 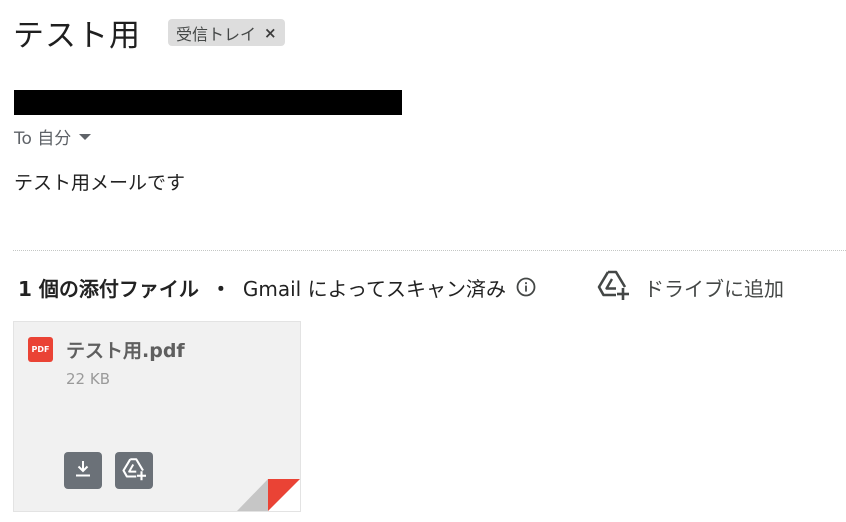 What do you see at coordinates (429, 250) in the screenshot?
I see `attachments-divider` at bounding box center [429, 250].